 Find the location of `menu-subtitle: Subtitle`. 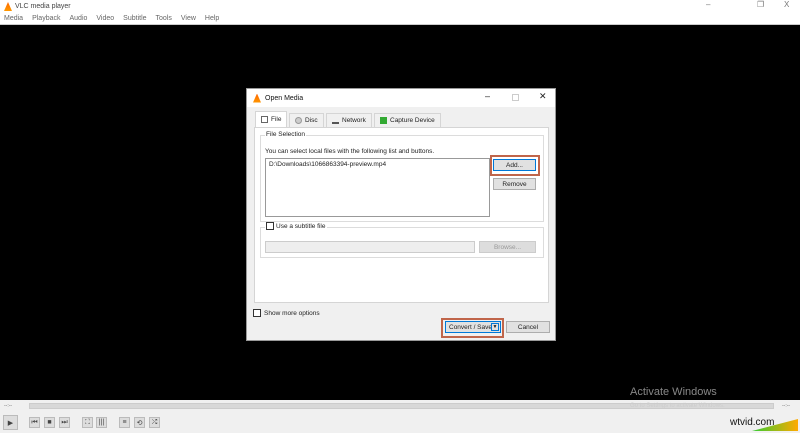

menu-subtitle: Subtitle is located at coordinates (134, 18).